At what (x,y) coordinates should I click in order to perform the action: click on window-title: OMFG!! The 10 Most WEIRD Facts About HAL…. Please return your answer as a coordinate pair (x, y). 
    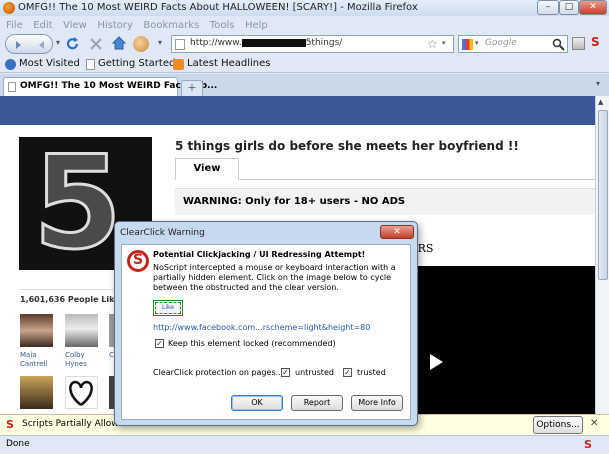
    Looking at the image, I should click on (218, 7).